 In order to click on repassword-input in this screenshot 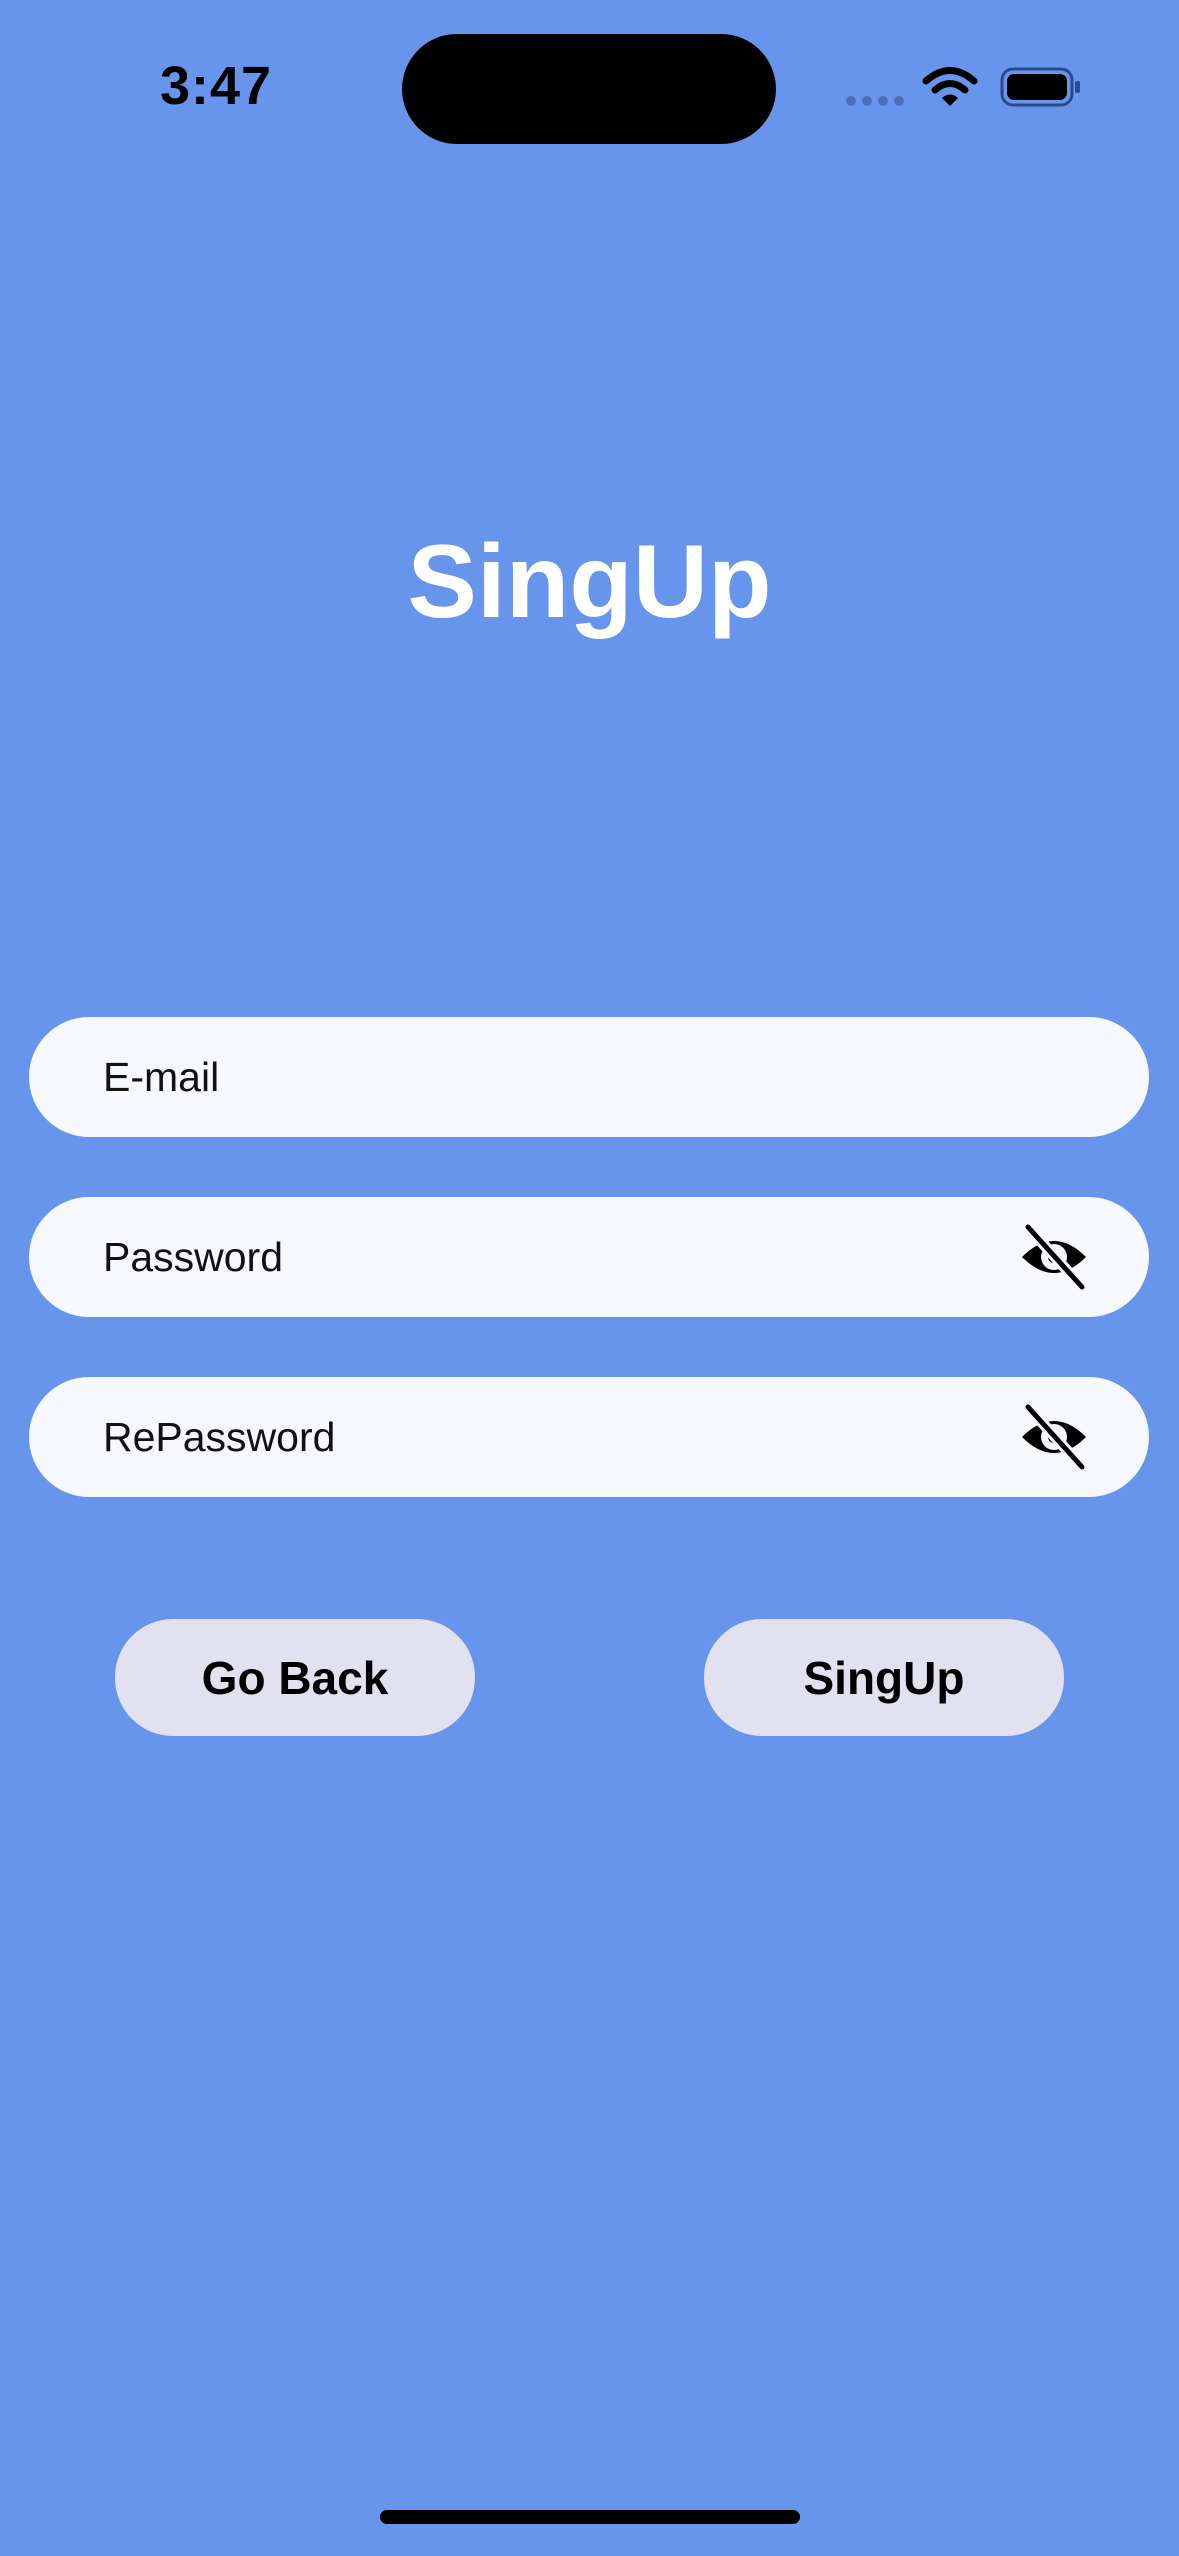, I will do `click(553, 1437)`.